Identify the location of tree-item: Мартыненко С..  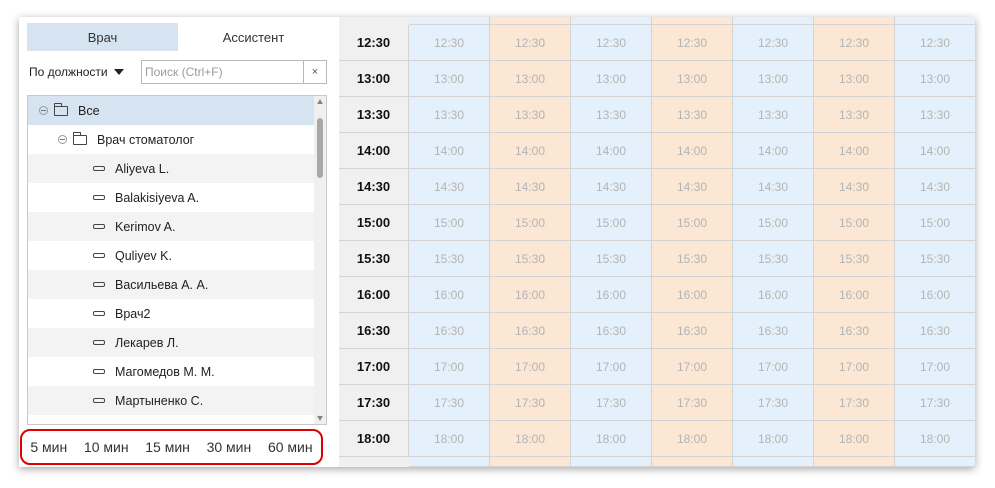
(171, 400).